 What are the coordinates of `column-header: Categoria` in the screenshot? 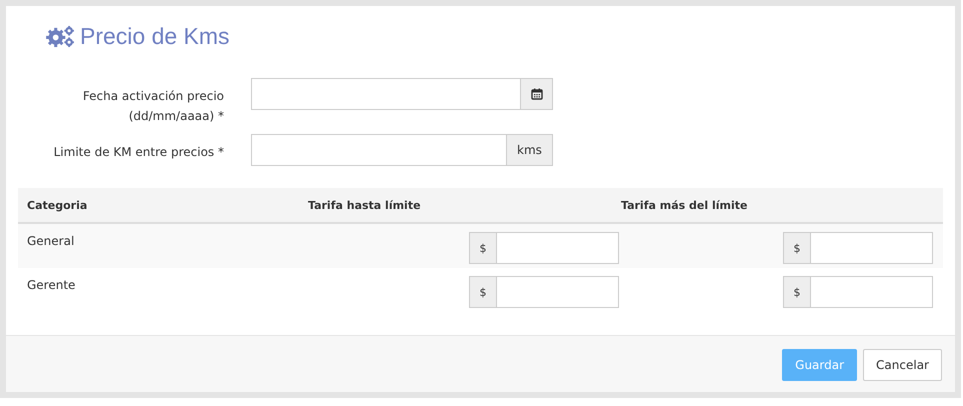 It's located at (57, 205).